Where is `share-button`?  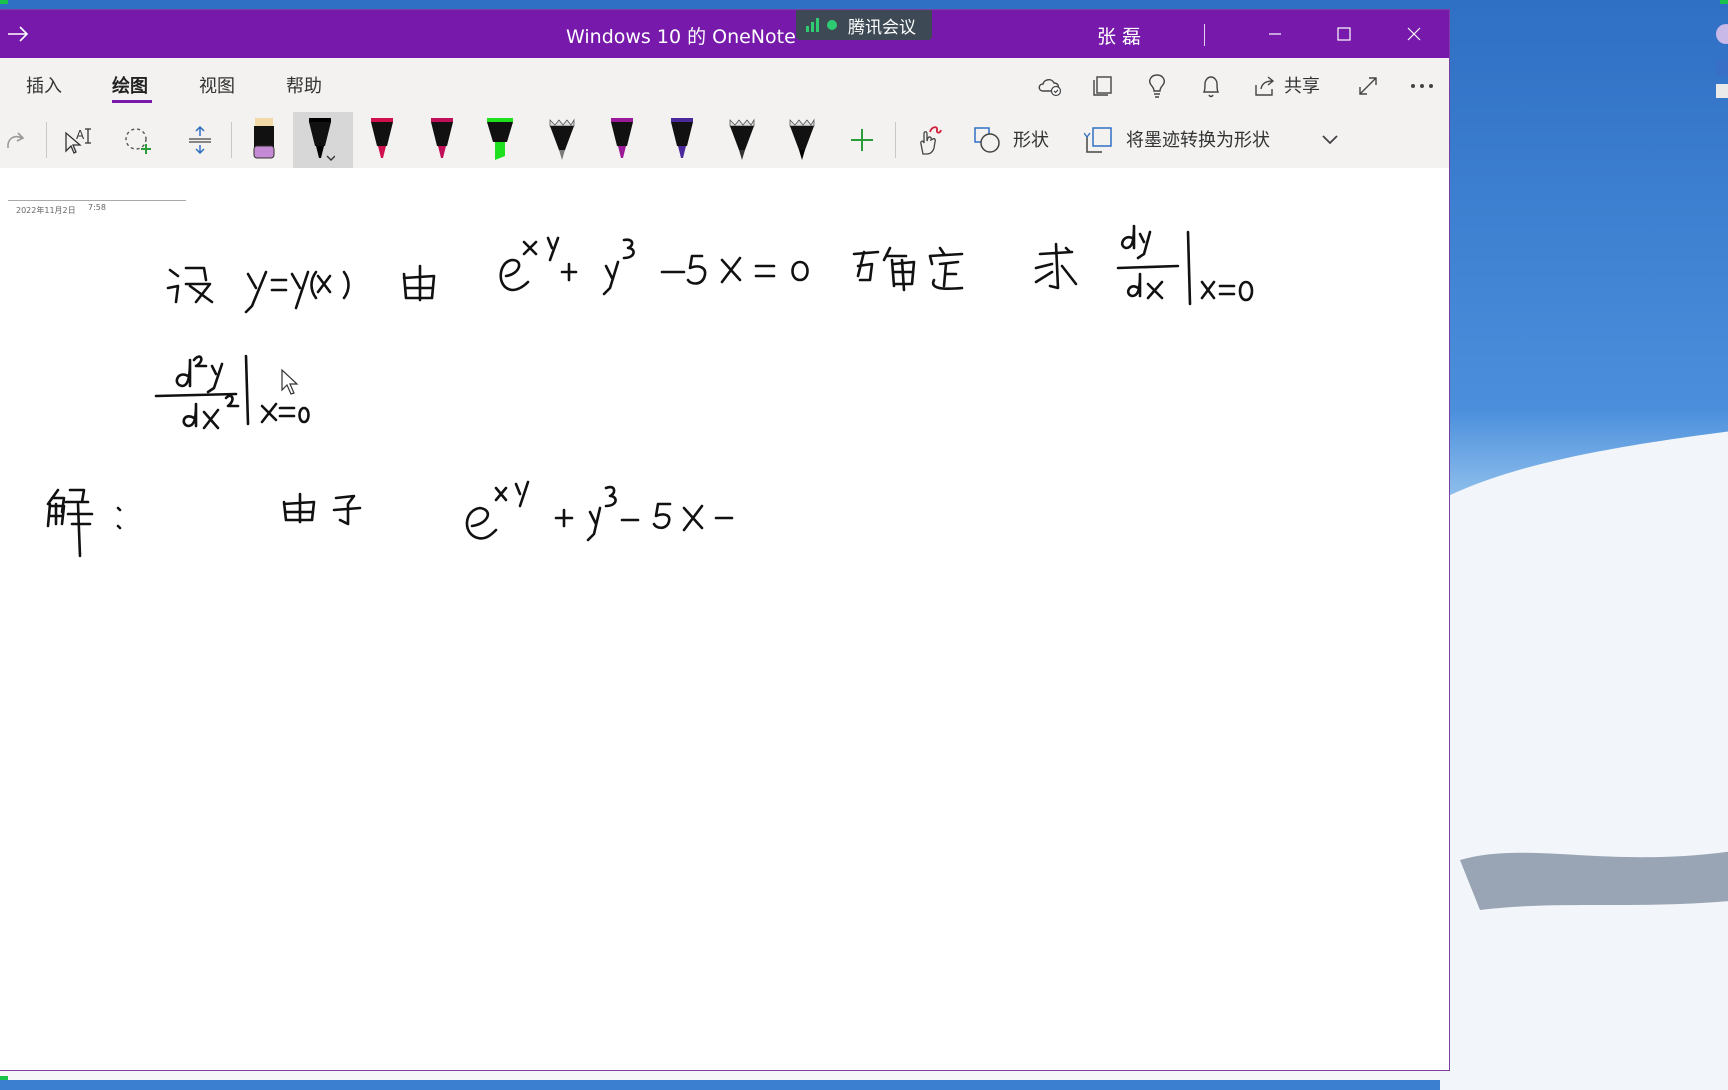
share-button is located at coordinates (1265, 86).